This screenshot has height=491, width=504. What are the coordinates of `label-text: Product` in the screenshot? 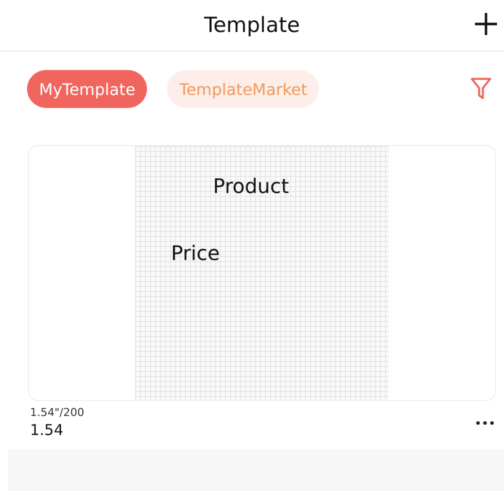 It's located at (251, 186).